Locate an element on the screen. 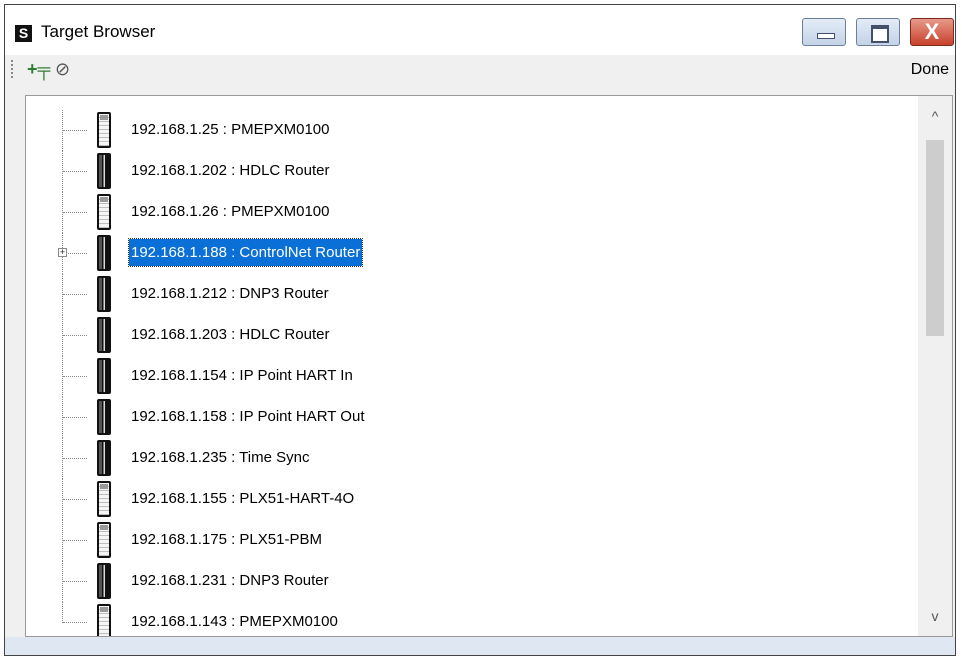 The width and height of the screenshot is (962, 660). tree-item-label: 192.168.1.158 : IP Point HART Out is located at coordinates (248, 416).